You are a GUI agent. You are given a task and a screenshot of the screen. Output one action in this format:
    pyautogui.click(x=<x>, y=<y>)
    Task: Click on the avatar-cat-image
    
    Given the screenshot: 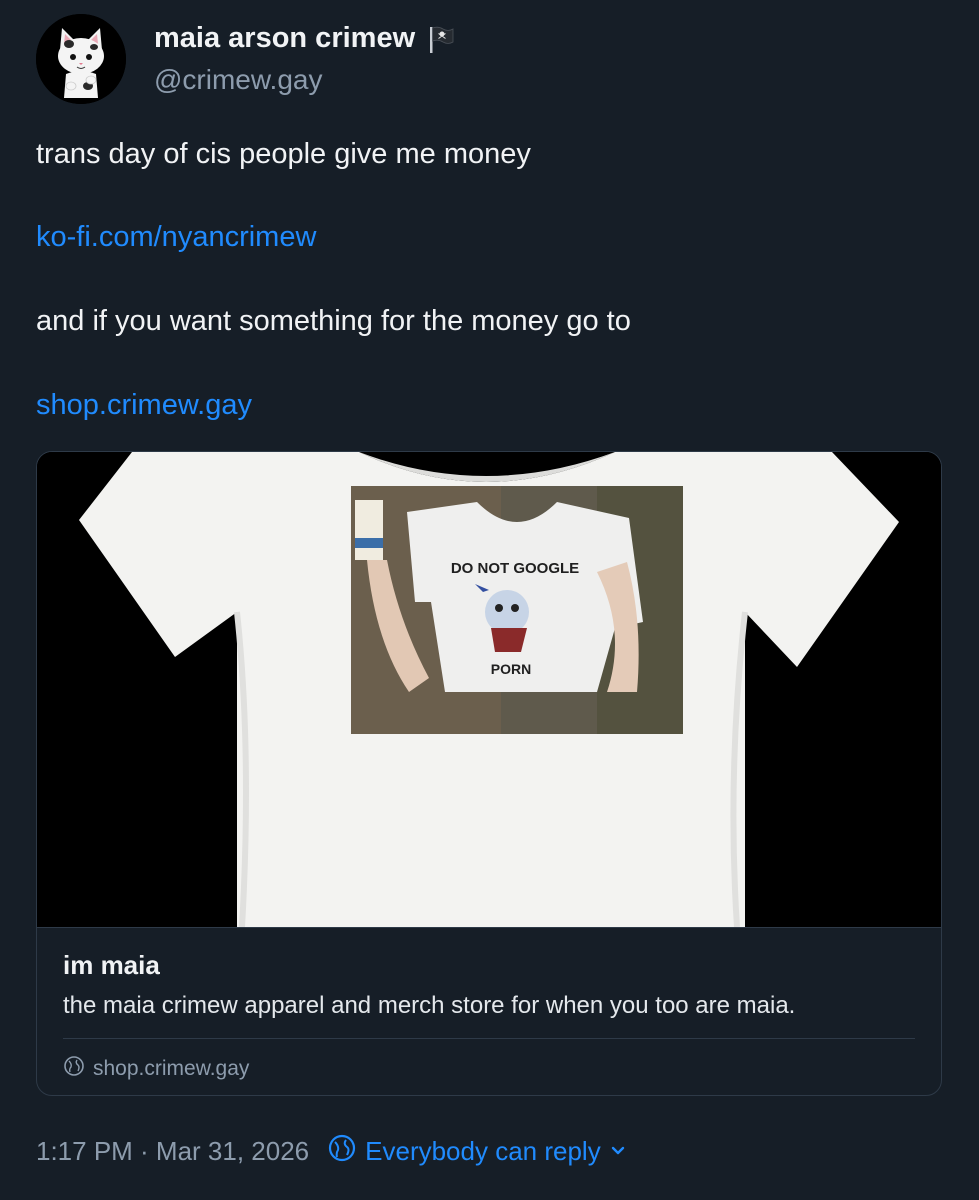 What is the action you would take?
    pyautogui.click(x=81, y=59)
    